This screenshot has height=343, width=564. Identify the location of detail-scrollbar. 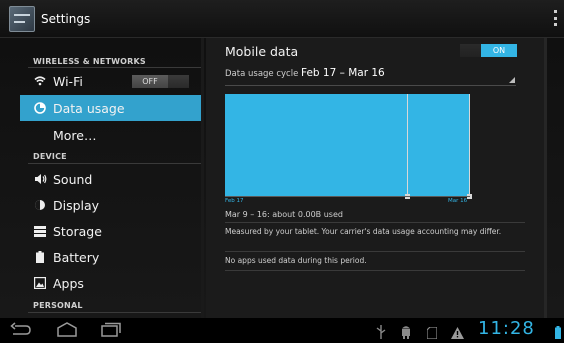
(545, 178).